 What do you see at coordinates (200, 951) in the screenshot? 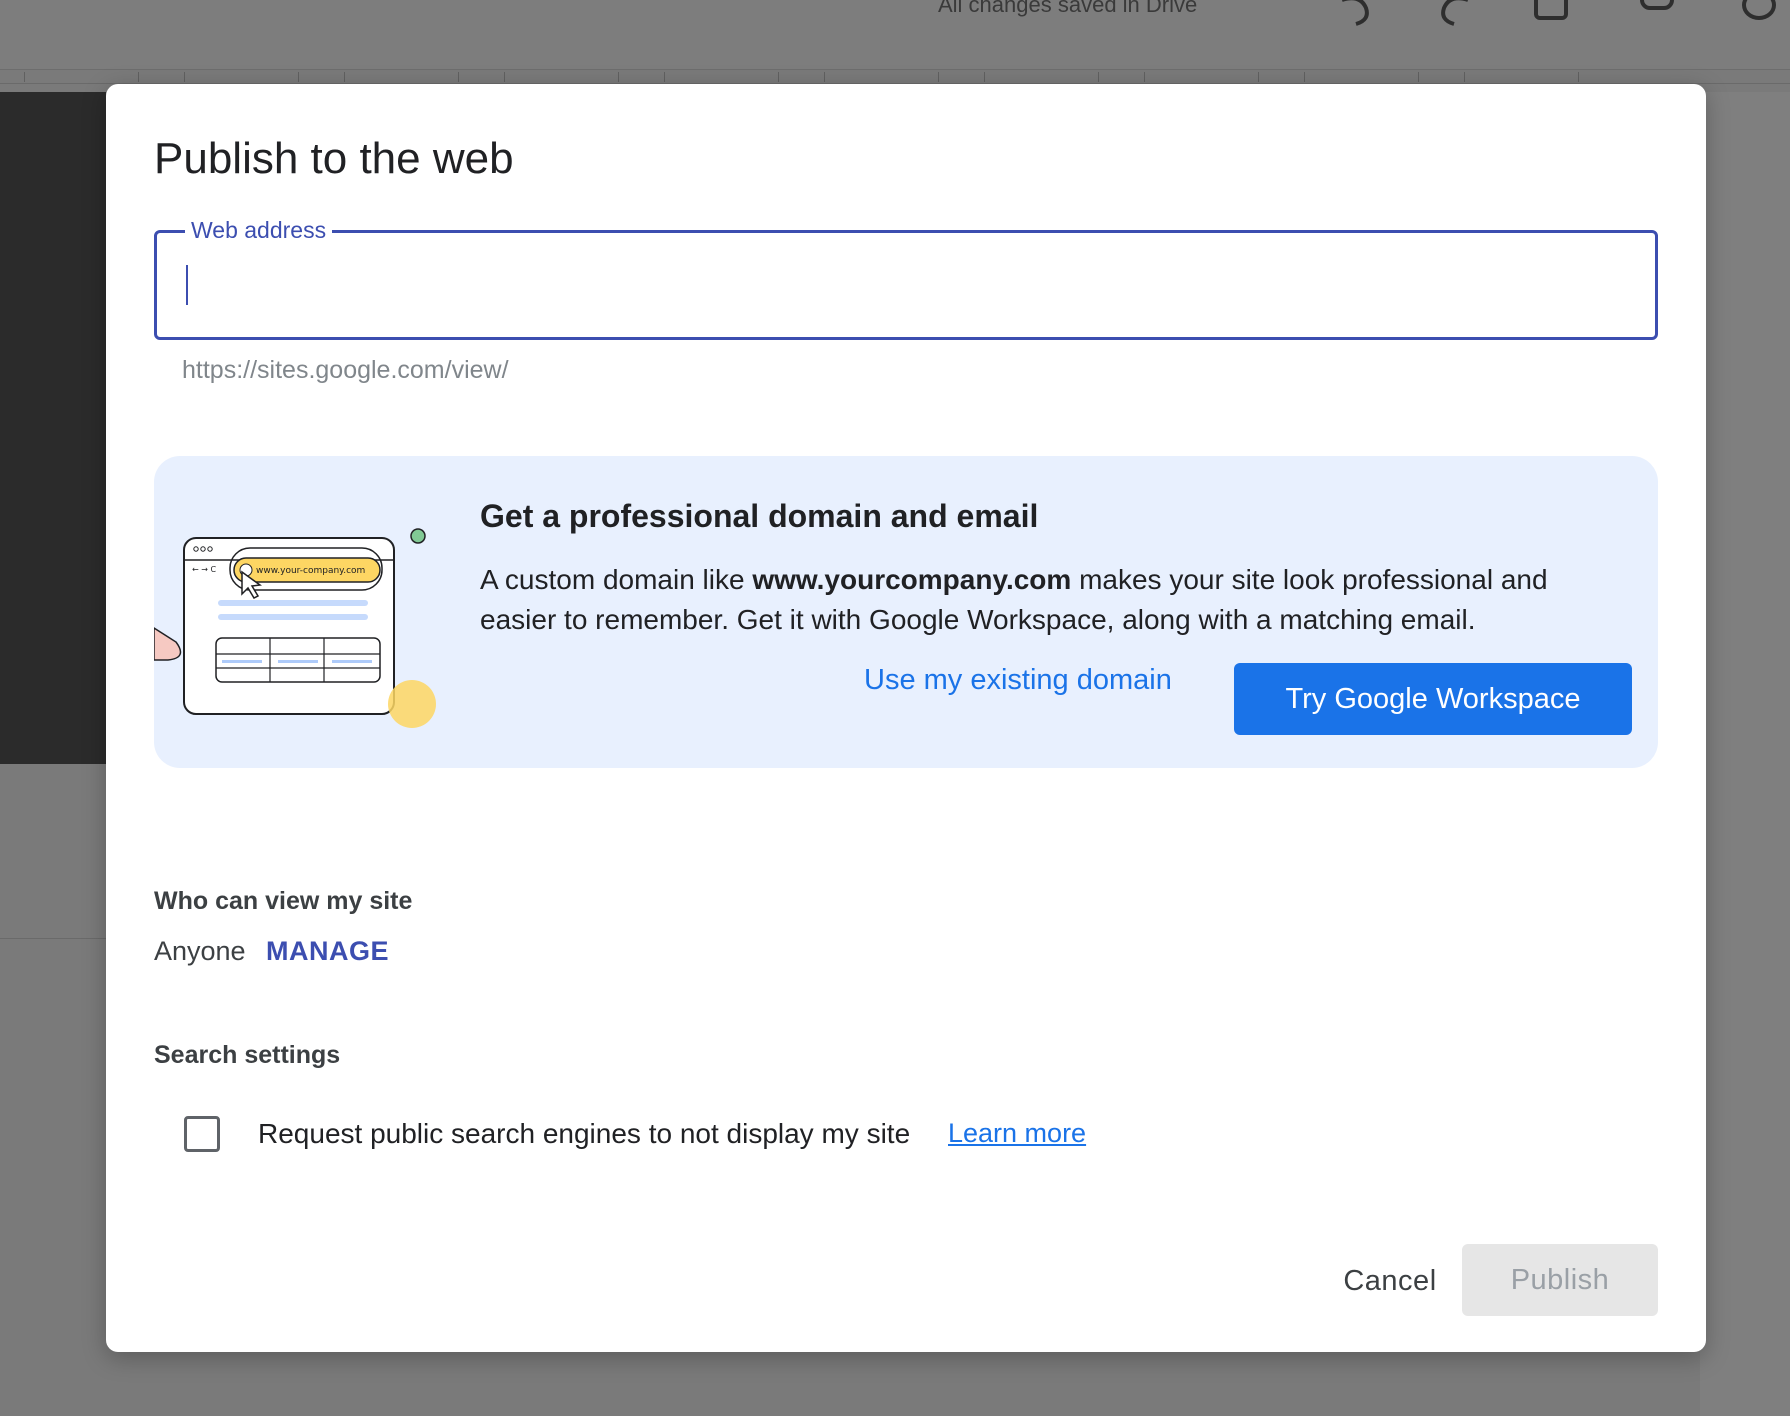
I see `viewer-access-value: Anyone` at bounding box center [200, 951].